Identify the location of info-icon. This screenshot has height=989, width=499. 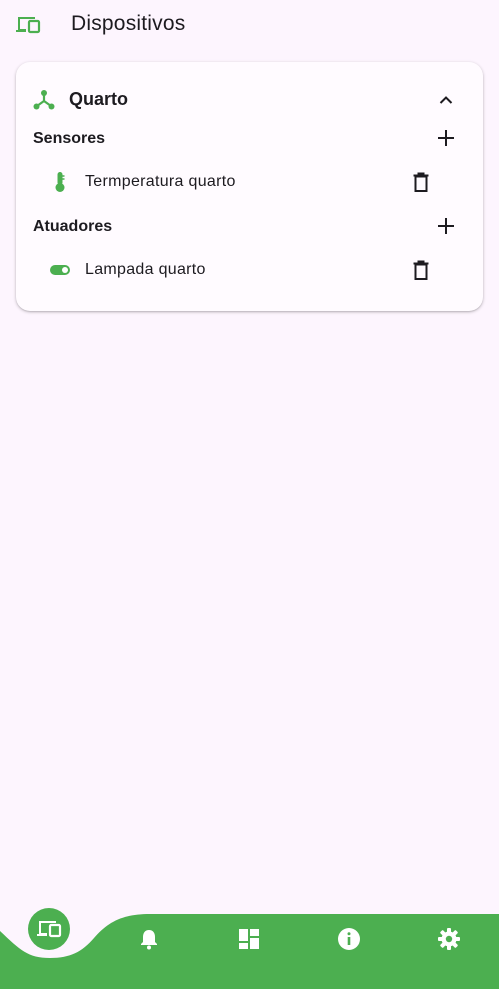
(349, 939).